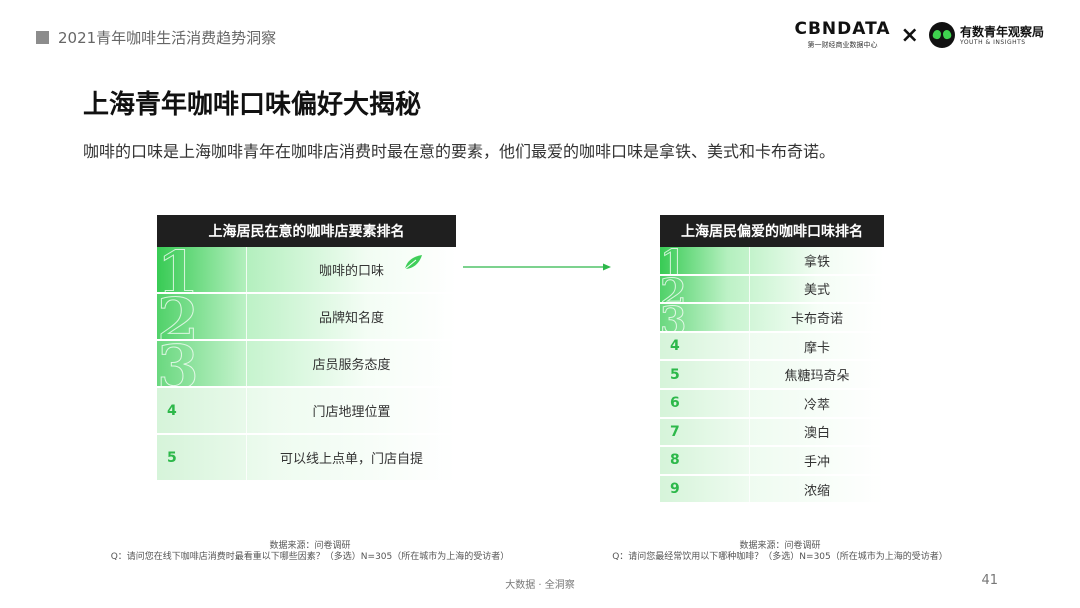  I want to click on partner-logo: 有数青年观察局 YOUTH & INSIGHTS, so click(1002, 35).